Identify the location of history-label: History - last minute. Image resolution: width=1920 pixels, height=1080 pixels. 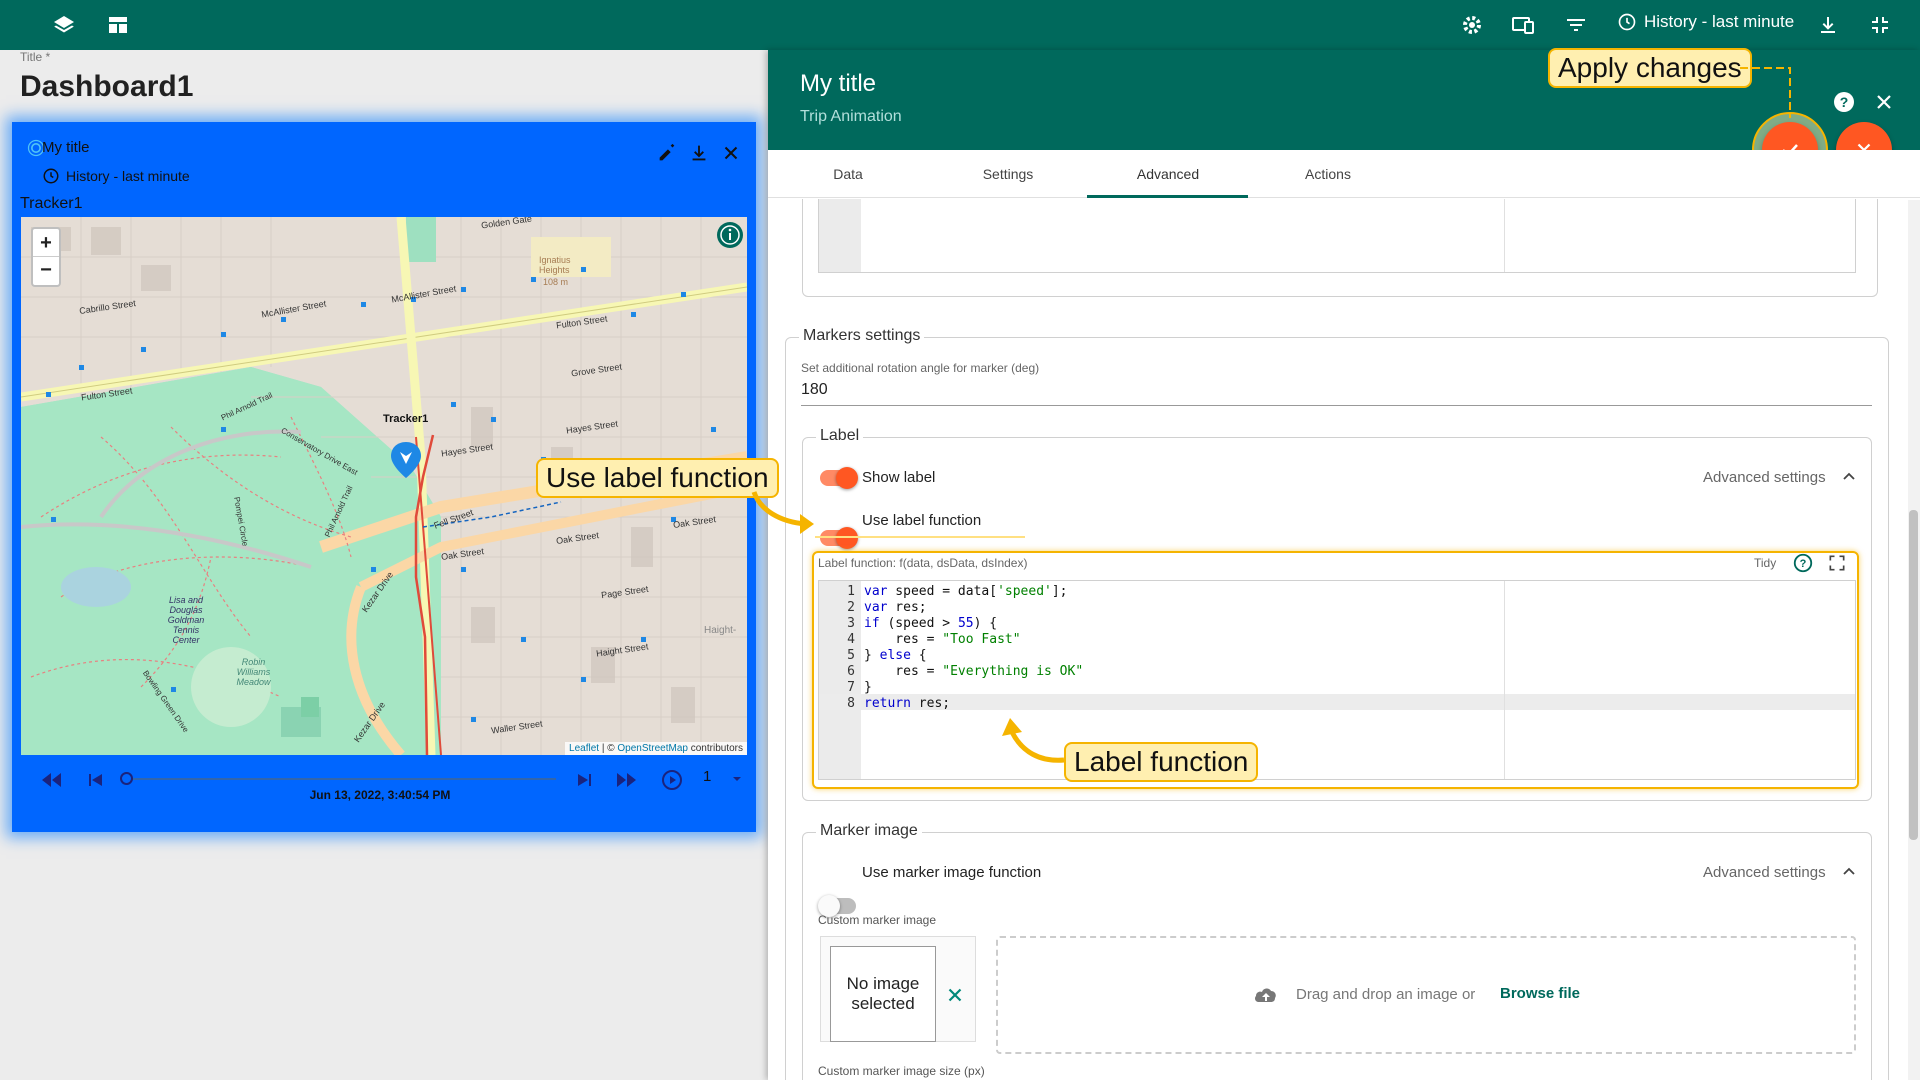
(1719, 21).